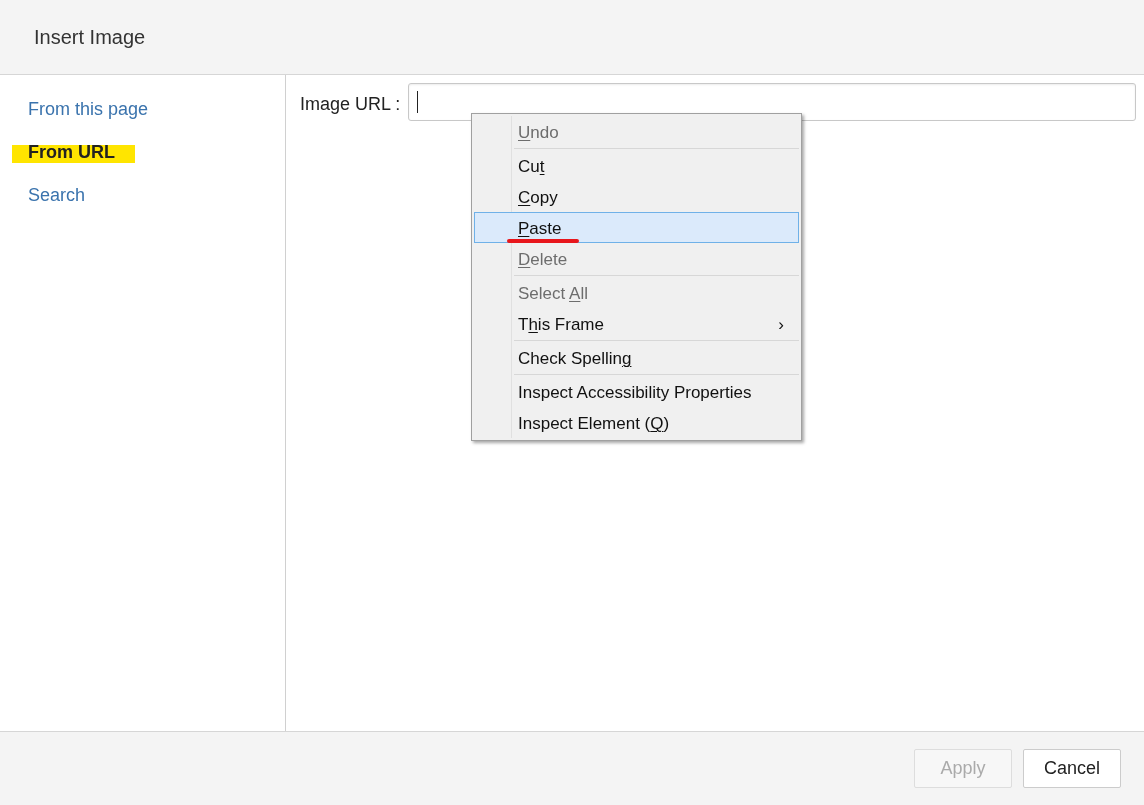  What do you see at coordinates (1072, 768) in the screenshot?
I see `cancel-button: Cancel` at bounding box center [1072, 768].